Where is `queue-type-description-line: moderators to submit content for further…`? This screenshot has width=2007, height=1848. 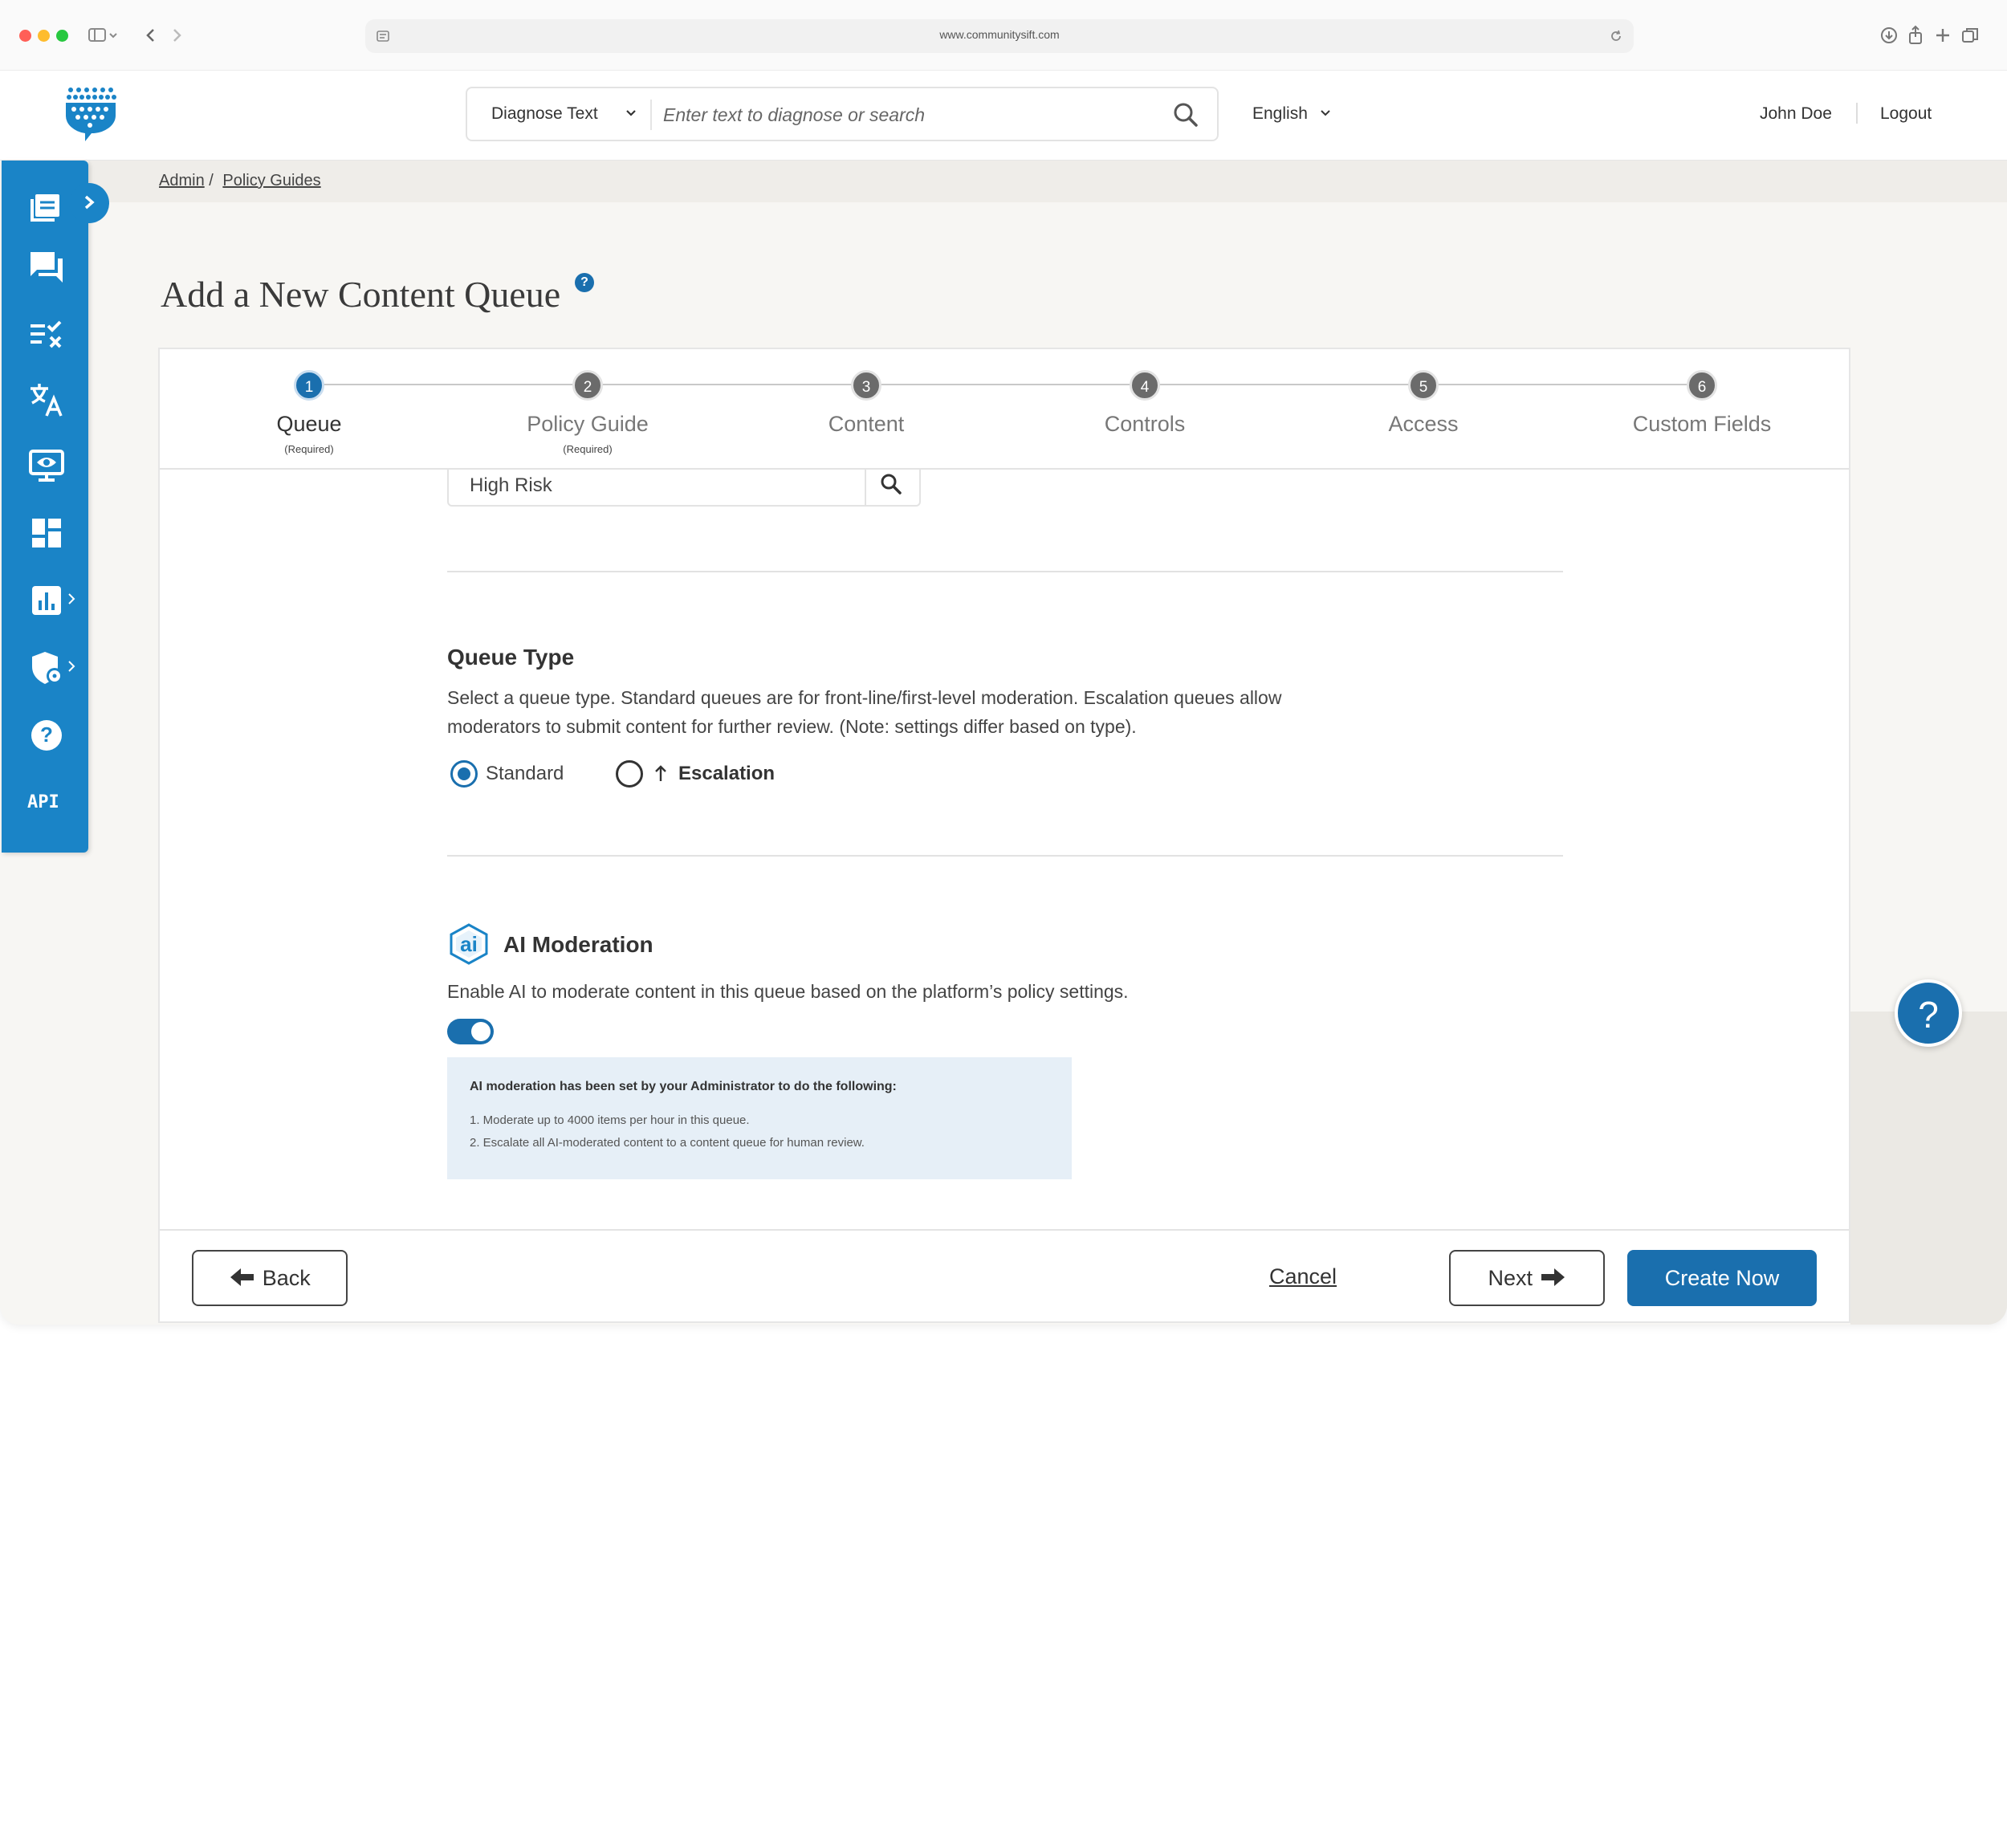
queue-type-description-line: moderators to submit content for further… is located at coordinates (792, 726).